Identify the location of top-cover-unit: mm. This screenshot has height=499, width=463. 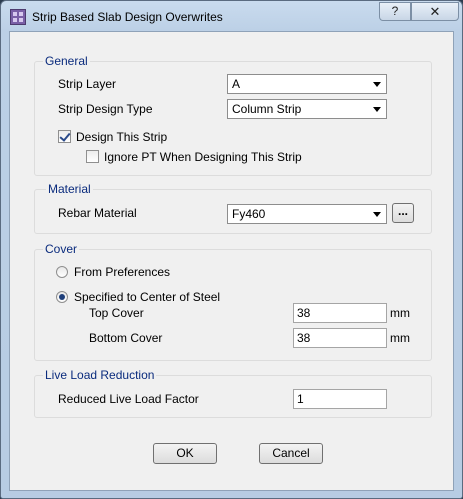
(400, 313).